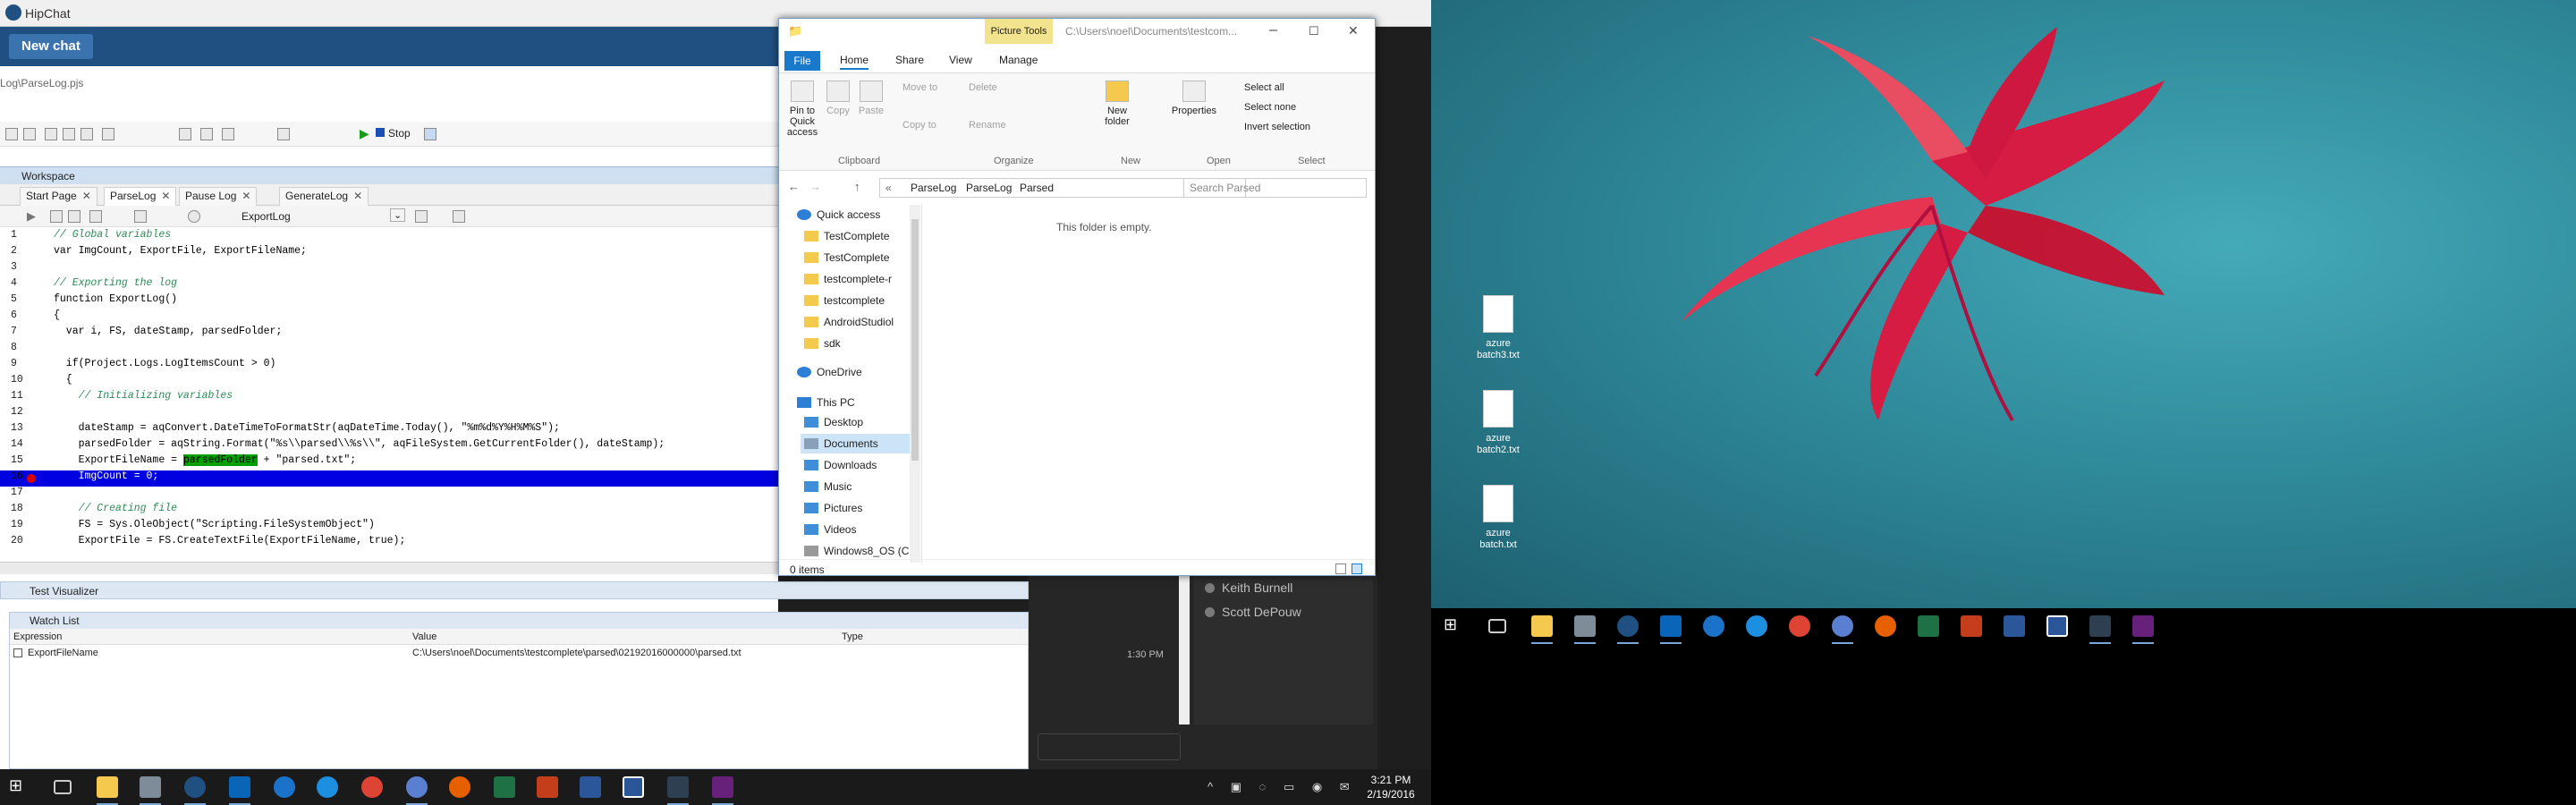 The image size is (2576, 805). What do you see at coordinates (864, 465) in the screenshot?
I see `nav-downloads: Downloads` at bounding box center [864, 465].